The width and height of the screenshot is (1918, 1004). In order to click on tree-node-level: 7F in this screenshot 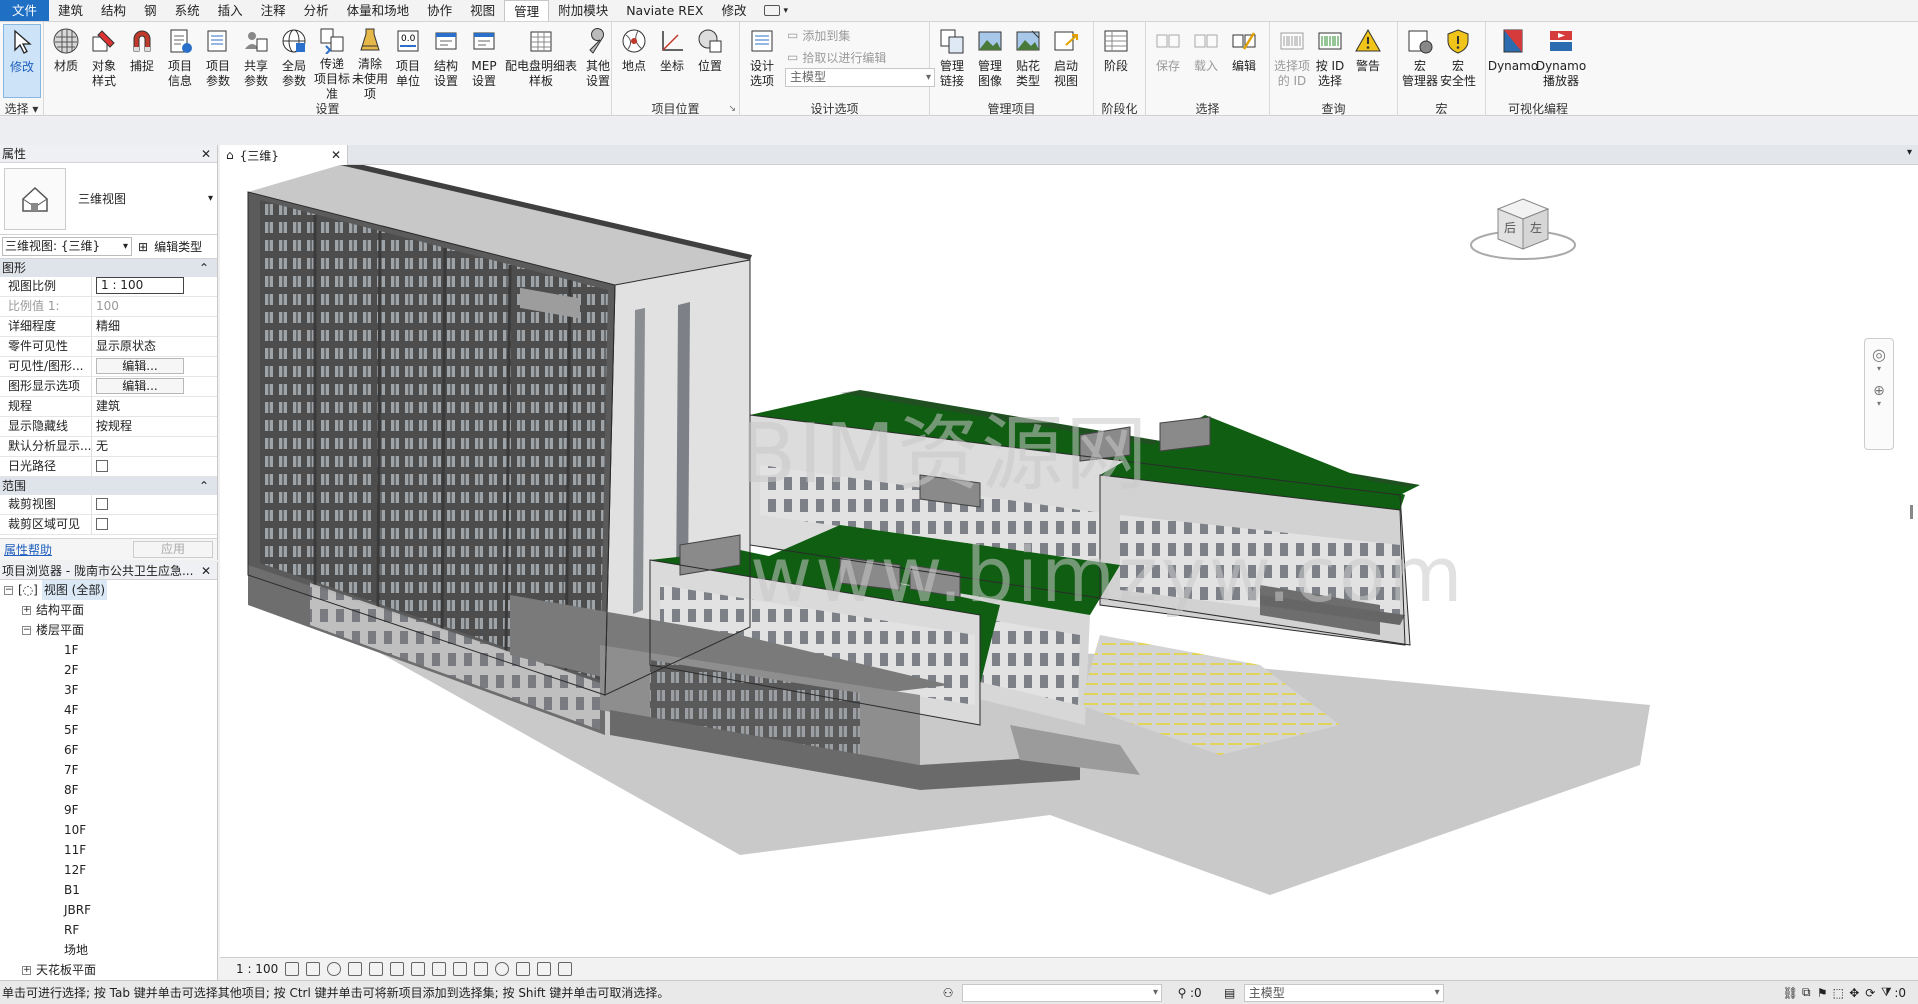, I will do `click(108, 770)`.